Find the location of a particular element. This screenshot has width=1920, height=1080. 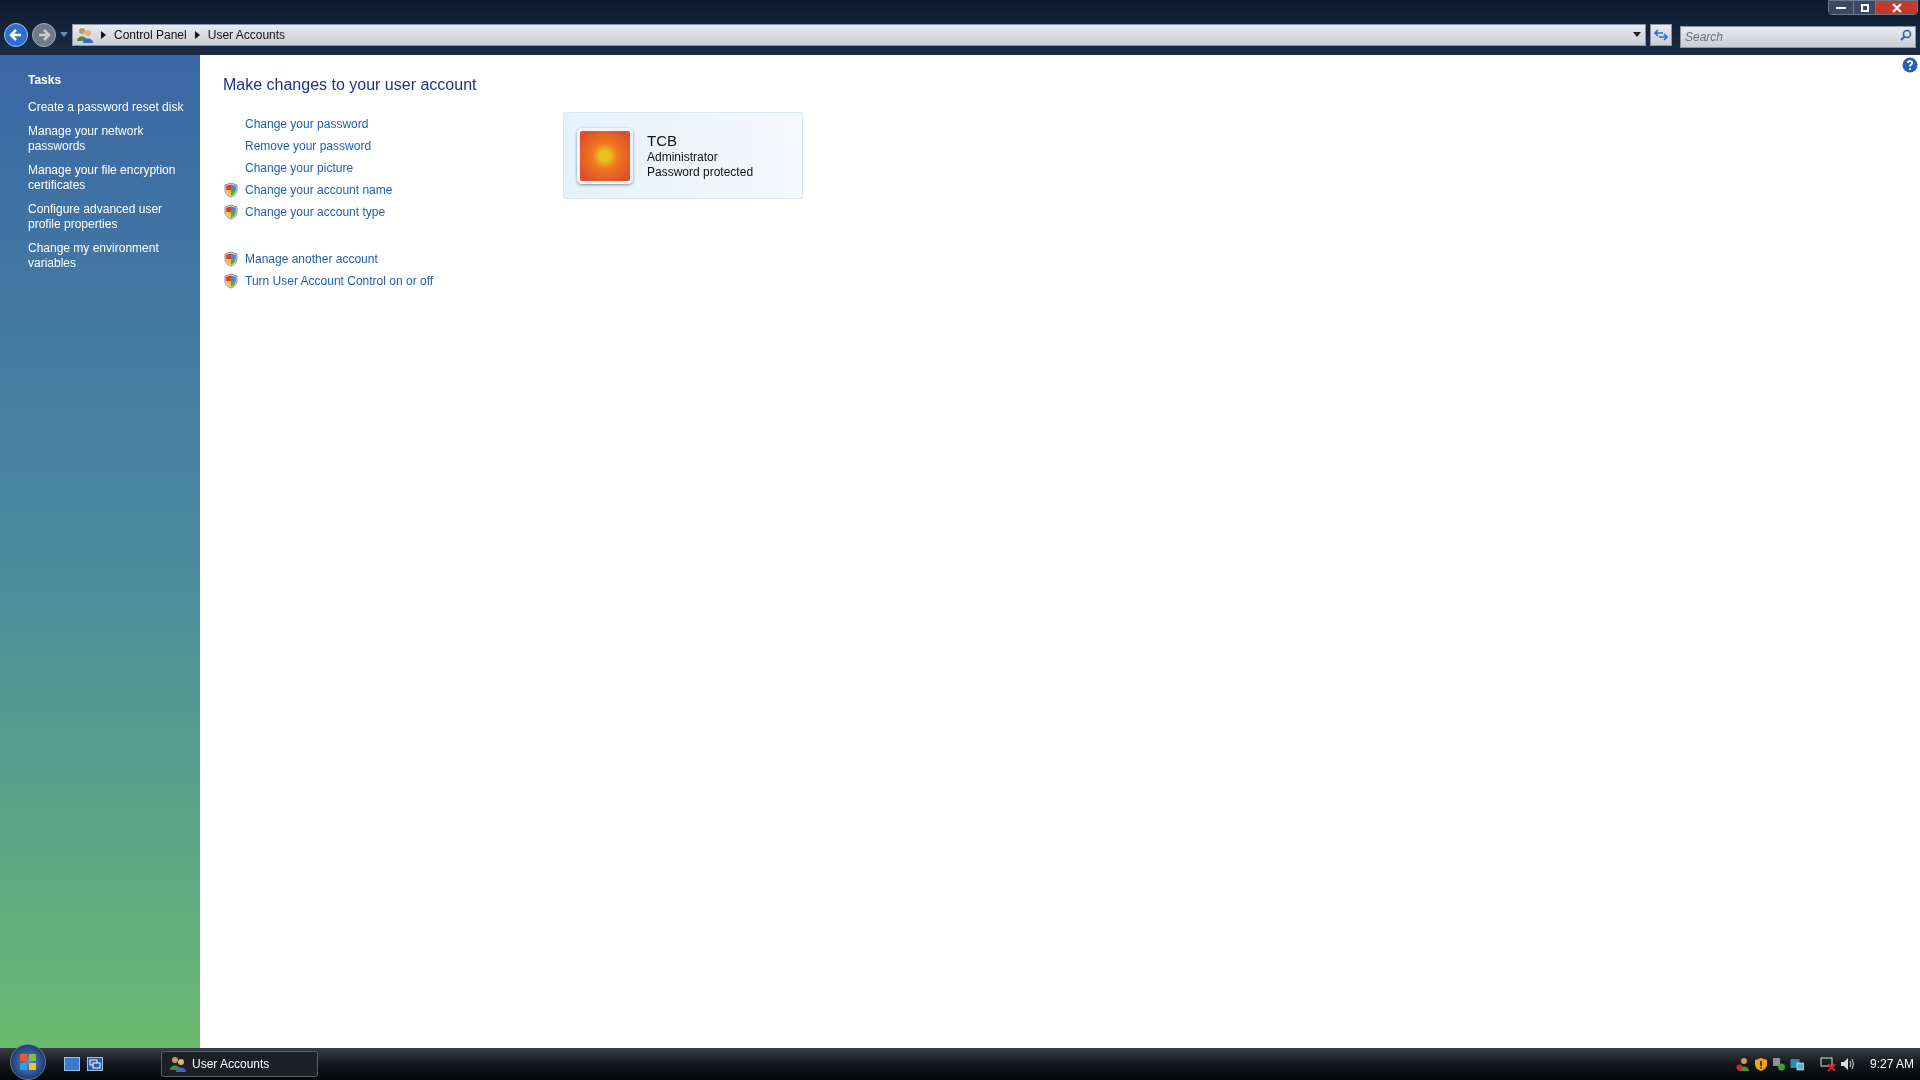

refresh-button is located at coordinates (1661, 35).